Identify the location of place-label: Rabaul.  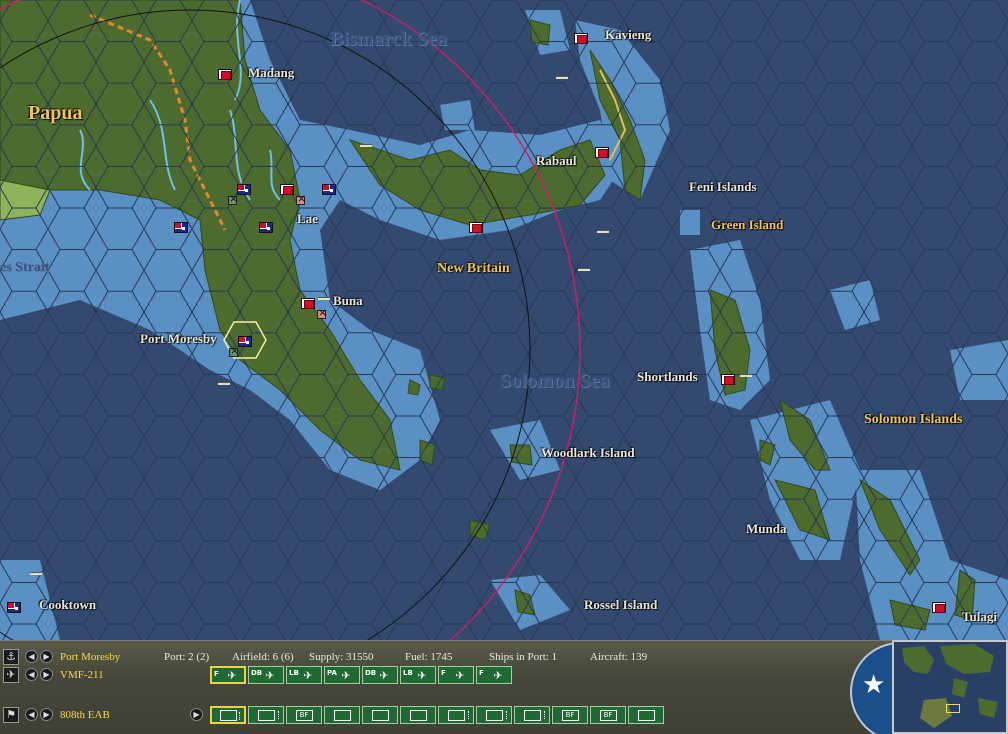
(556, 161).